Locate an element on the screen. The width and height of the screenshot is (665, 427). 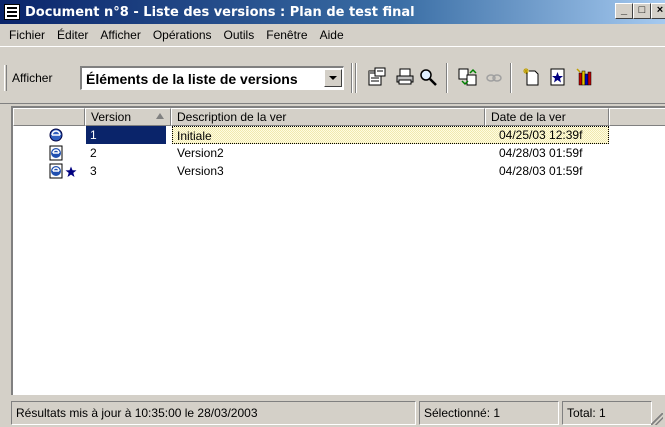
col-description-header: Description de la ver is located at coordinates (328, 117).